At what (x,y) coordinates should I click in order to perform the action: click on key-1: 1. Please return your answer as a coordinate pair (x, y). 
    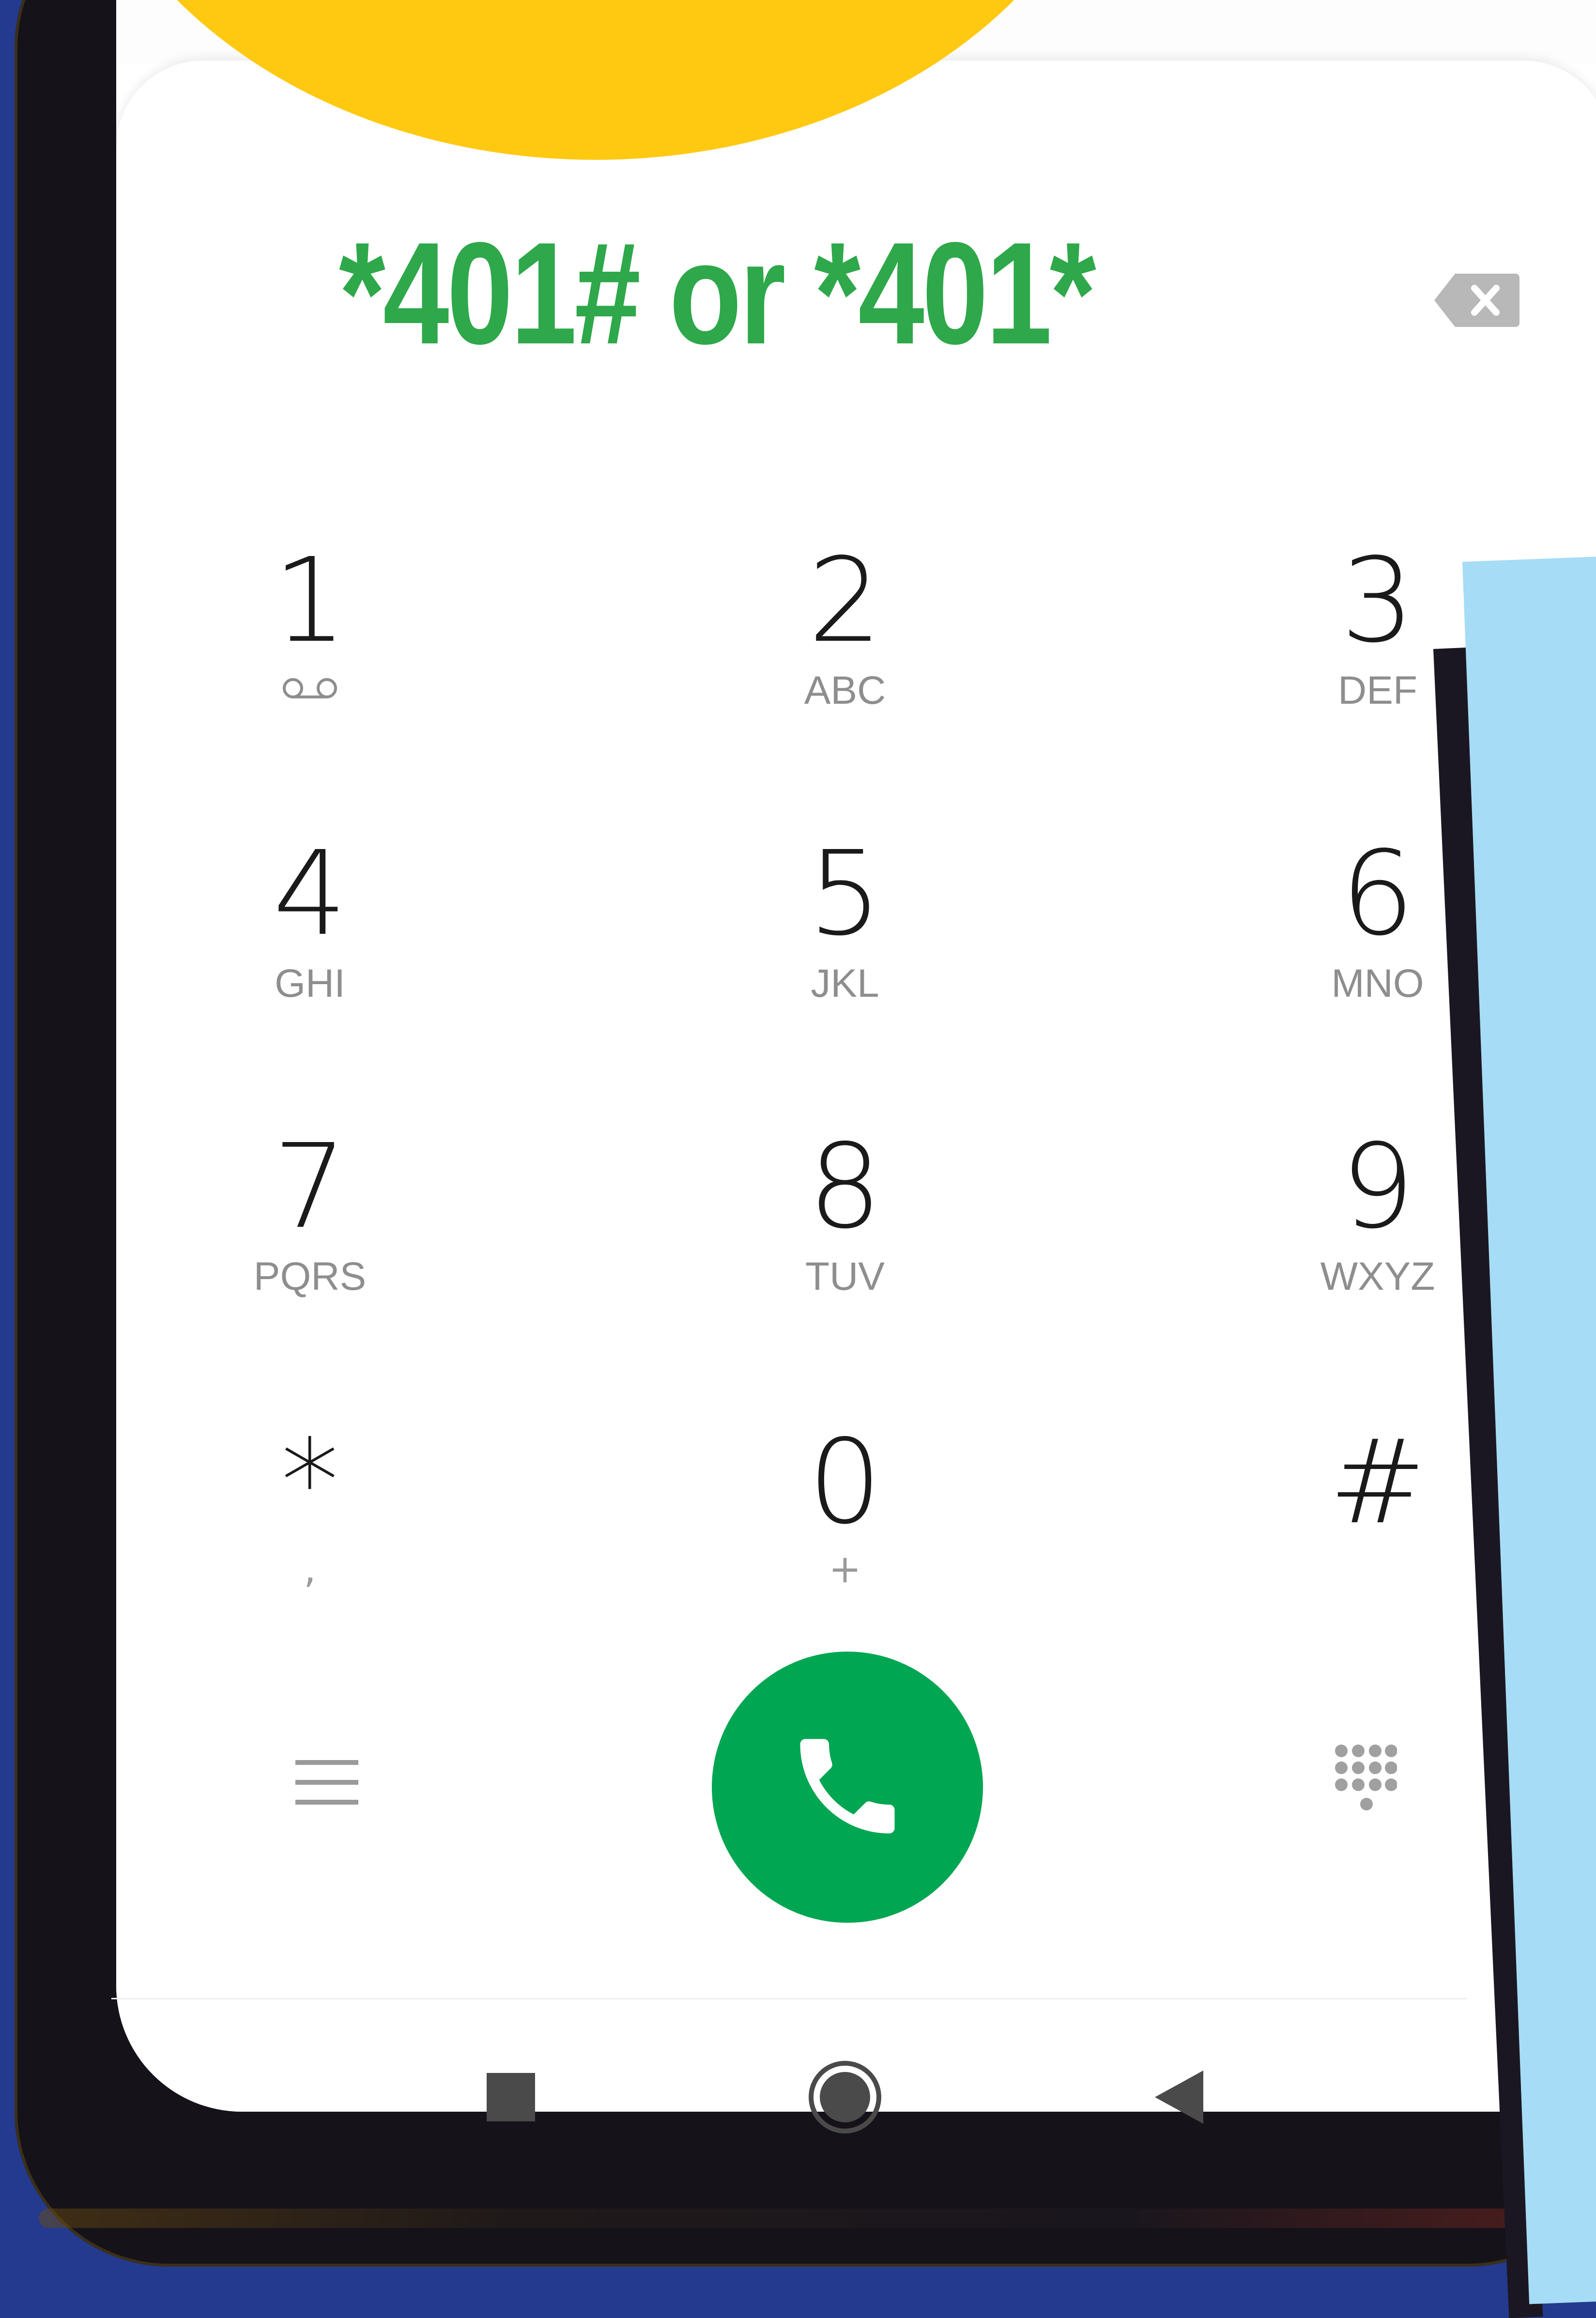
    Looking at the image, I should click on (309, 639).